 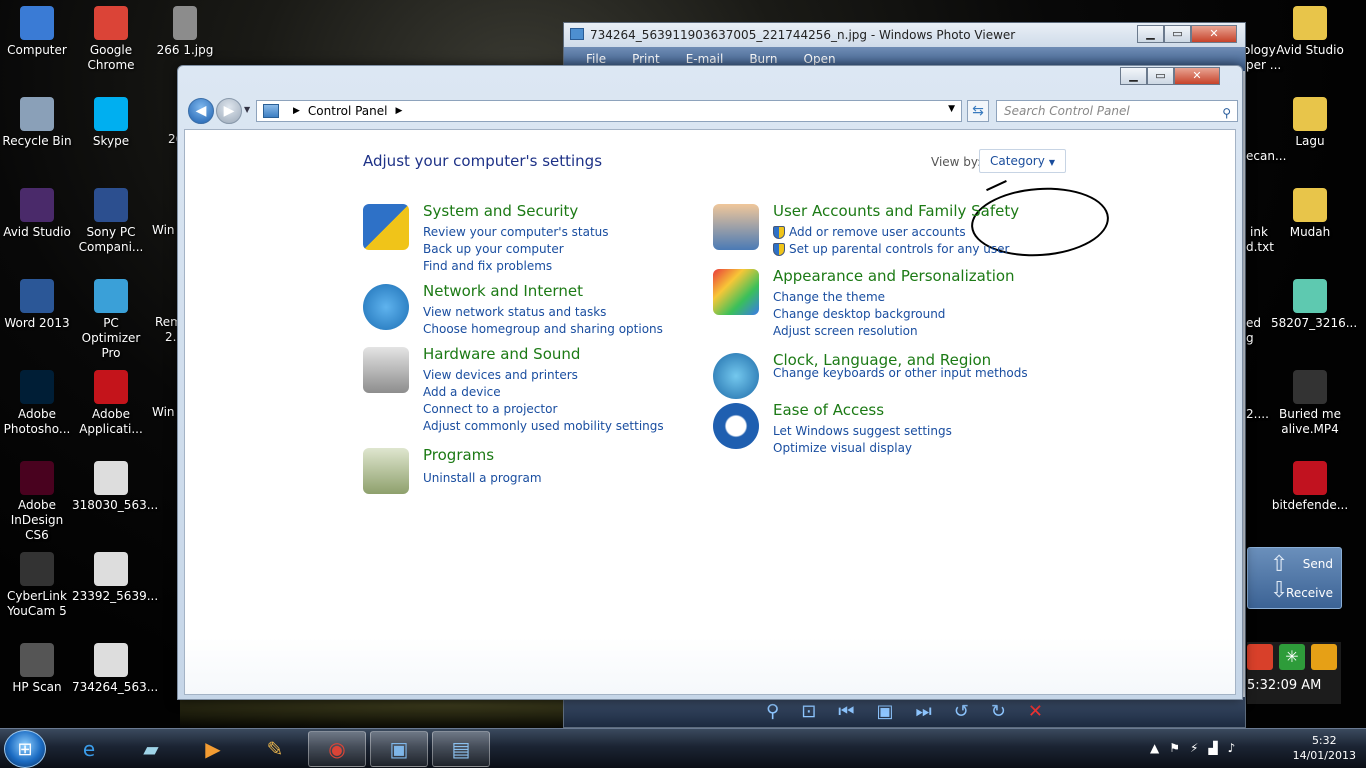 What do you see at coordinates (862, 448) in the screenshot?
I see `category-link: Optimize visual display` at bounding box center [862, 448].